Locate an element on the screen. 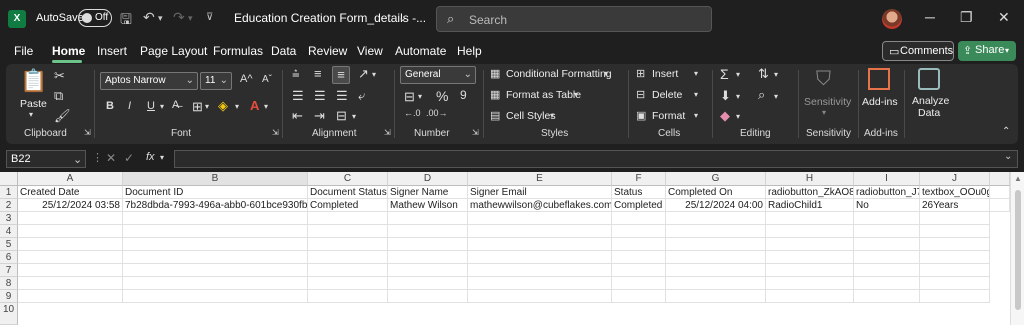 The width and height of the screenshot is (1024, 325). clear-icon: ◆ is located at coordinates (725, 116).